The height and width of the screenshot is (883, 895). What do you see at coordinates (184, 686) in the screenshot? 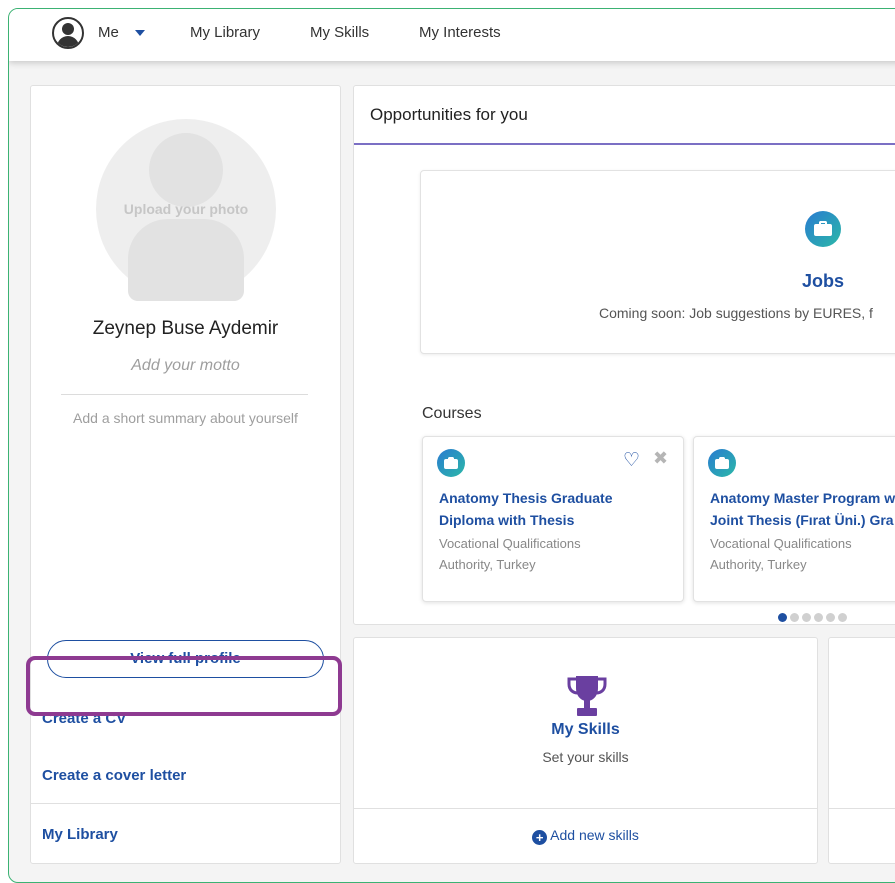
I see `highlight-box` at bounding box center [184, 686].